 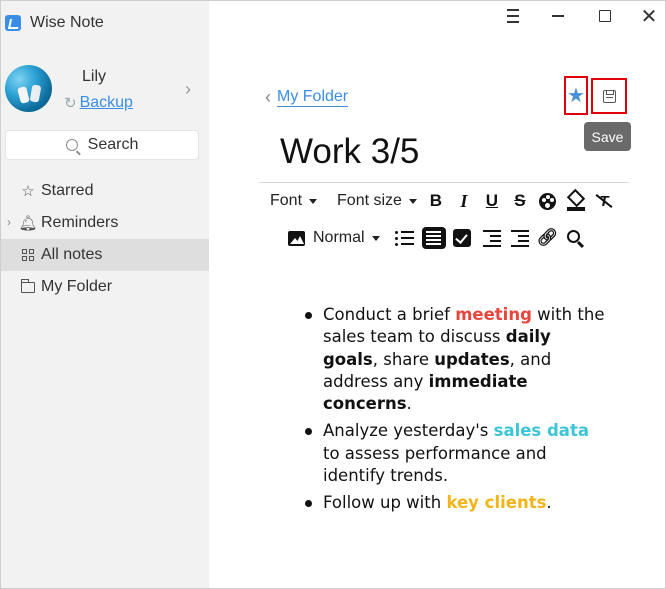 I want to click on star-button: ★, so click(x=576, y=95).